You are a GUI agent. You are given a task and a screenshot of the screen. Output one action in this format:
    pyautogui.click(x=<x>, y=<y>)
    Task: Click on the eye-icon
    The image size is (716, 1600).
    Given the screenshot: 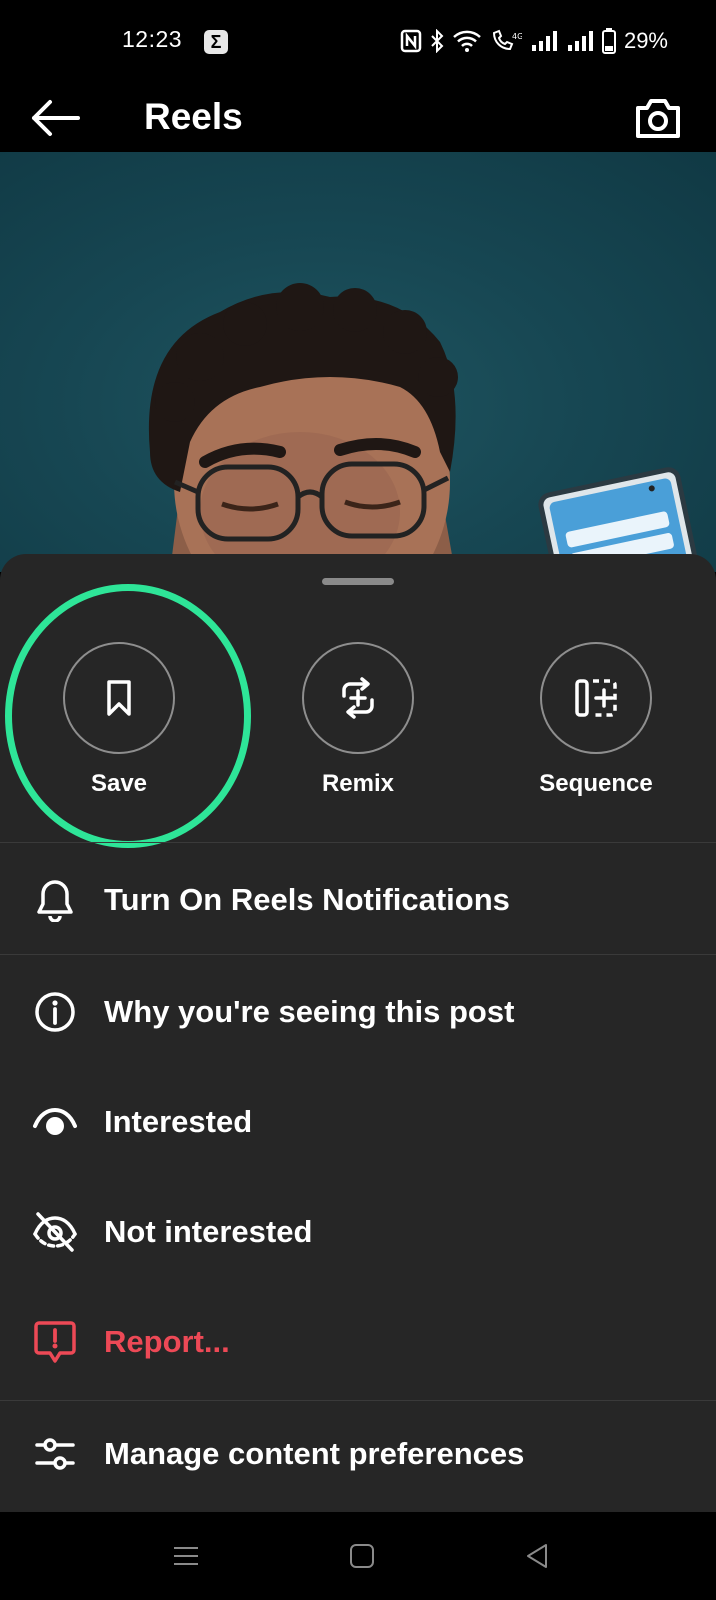 What is the action you would take?
    pyautogui.click(x=55, y=1122)
    